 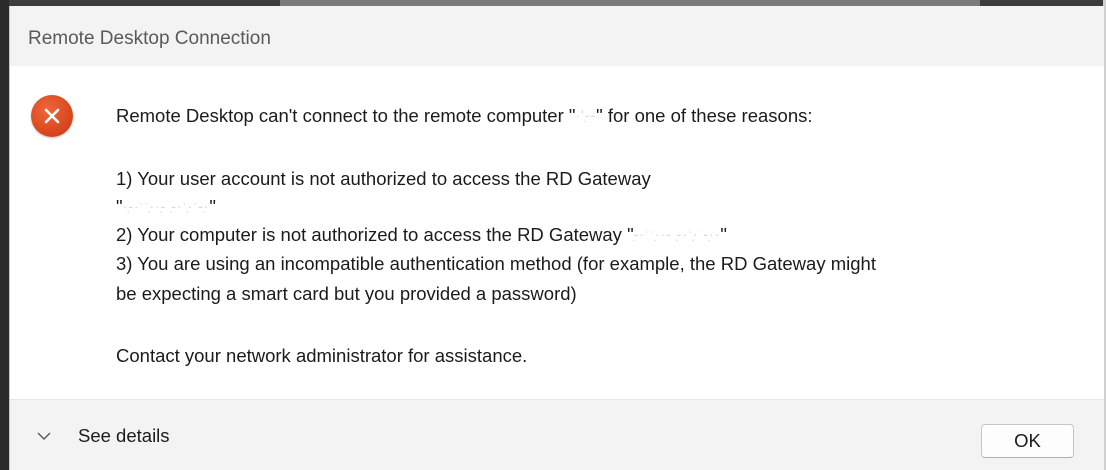 What do you see at coordinates (557, 434) in the screenshot?
I see `dialog-footer: See details OK` at bounding box center [557, 434].